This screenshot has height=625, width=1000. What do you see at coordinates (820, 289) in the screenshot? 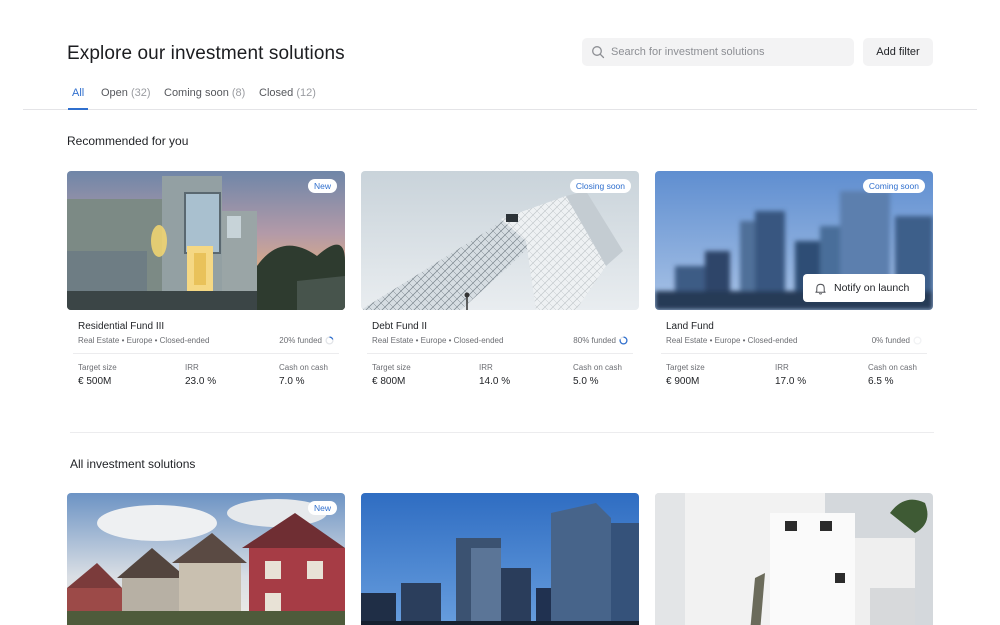
I see `bell-icon` at bounding box center [820, 289].